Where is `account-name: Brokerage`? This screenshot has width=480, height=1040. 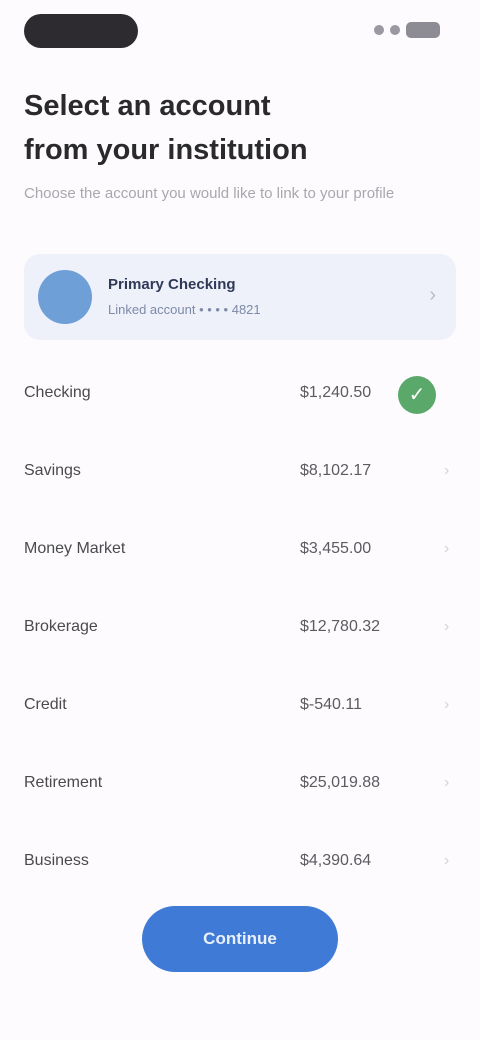
account-name: Brokerage is located at coordinates (61, 626).